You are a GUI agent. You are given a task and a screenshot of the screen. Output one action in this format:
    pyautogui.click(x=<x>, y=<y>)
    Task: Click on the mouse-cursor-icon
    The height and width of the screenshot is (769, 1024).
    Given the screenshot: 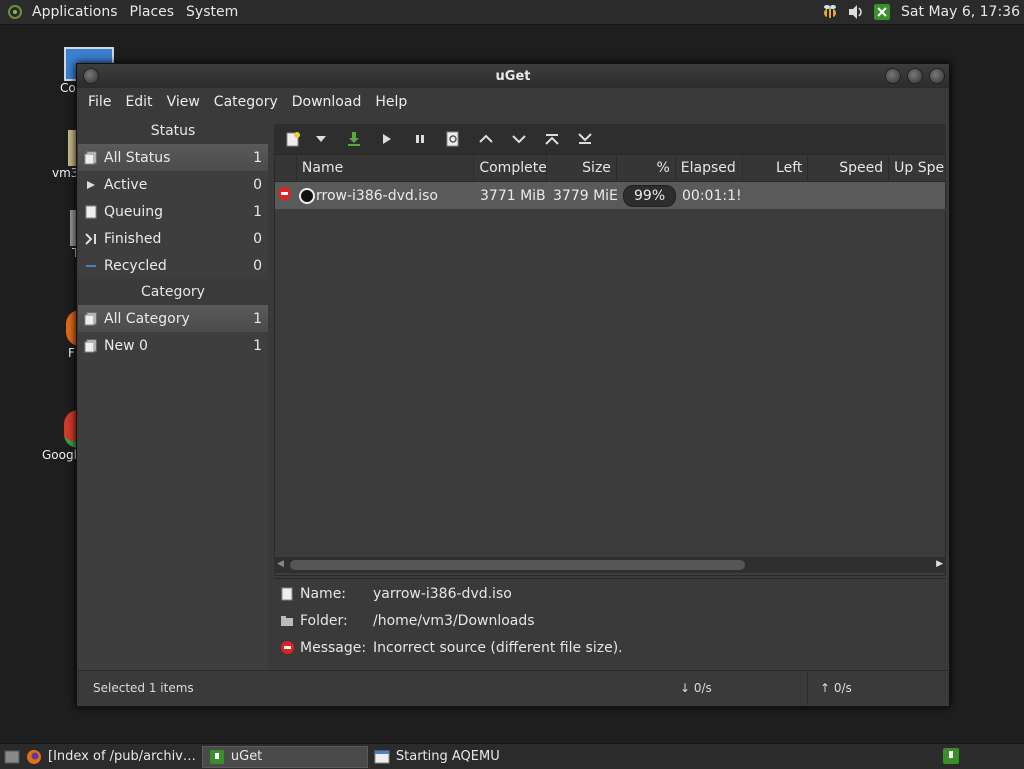 What is the action you would take?
    pyautogui.click(x=307, y=195)
    